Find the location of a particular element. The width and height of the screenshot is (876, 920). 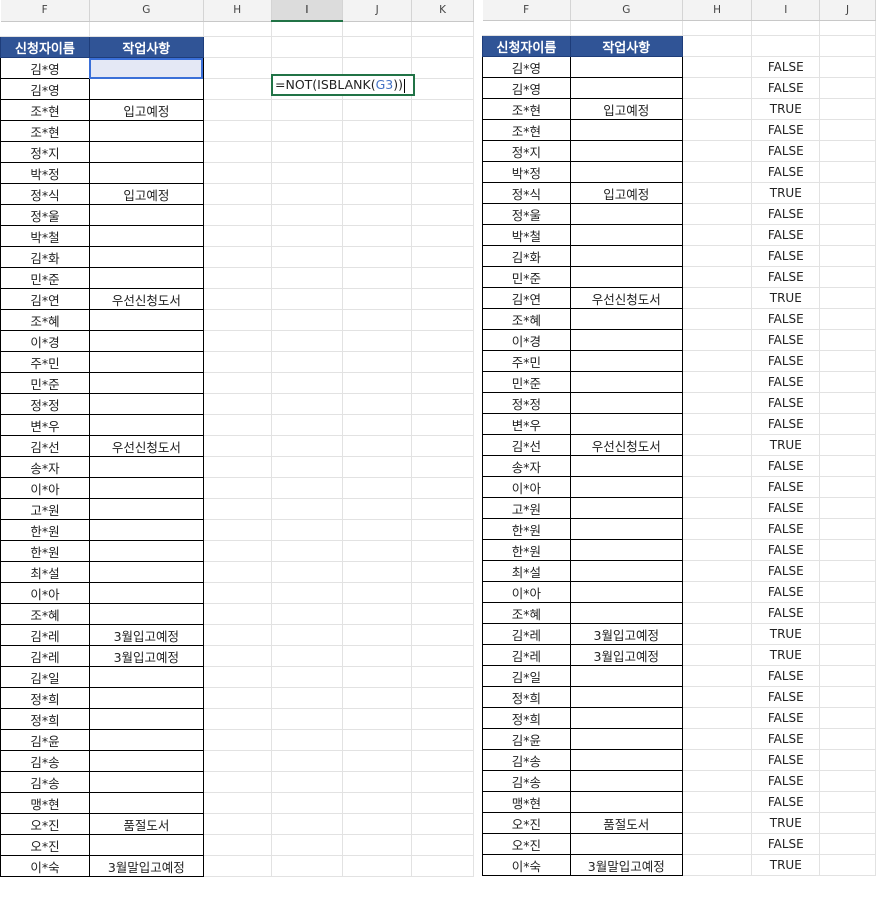

name-cell: 이*숙 is located at coordinates (45, 866).